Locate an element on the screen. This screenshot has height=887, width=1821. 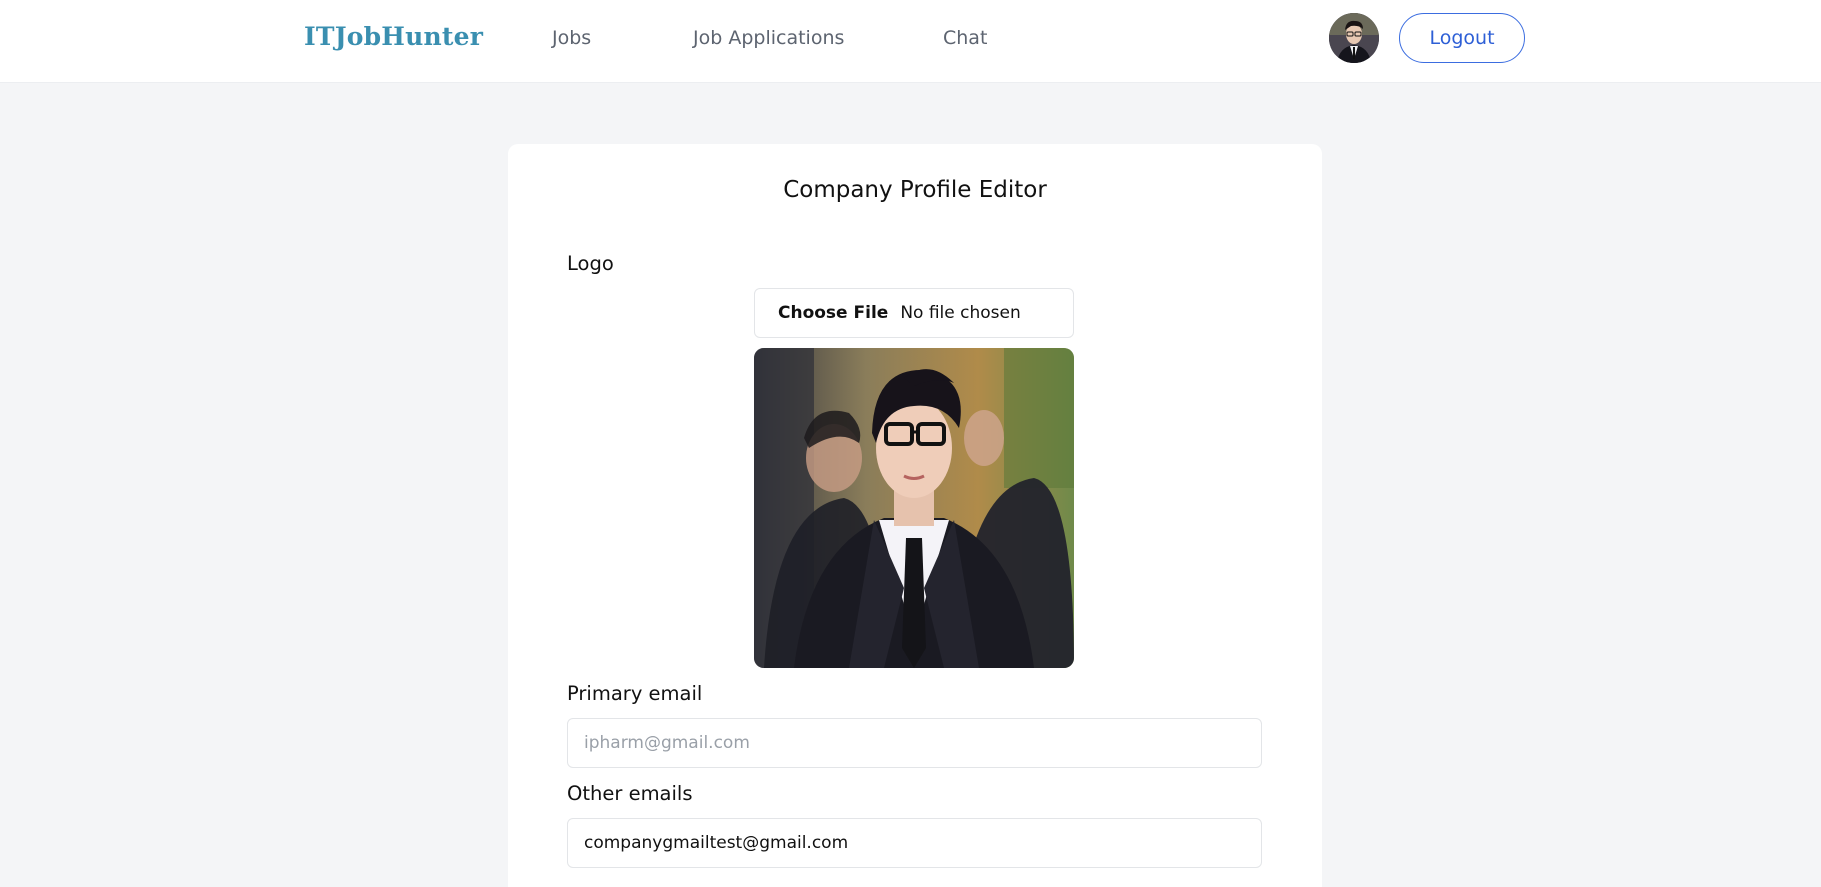
logo-photo is located at coordinates (914, 508).